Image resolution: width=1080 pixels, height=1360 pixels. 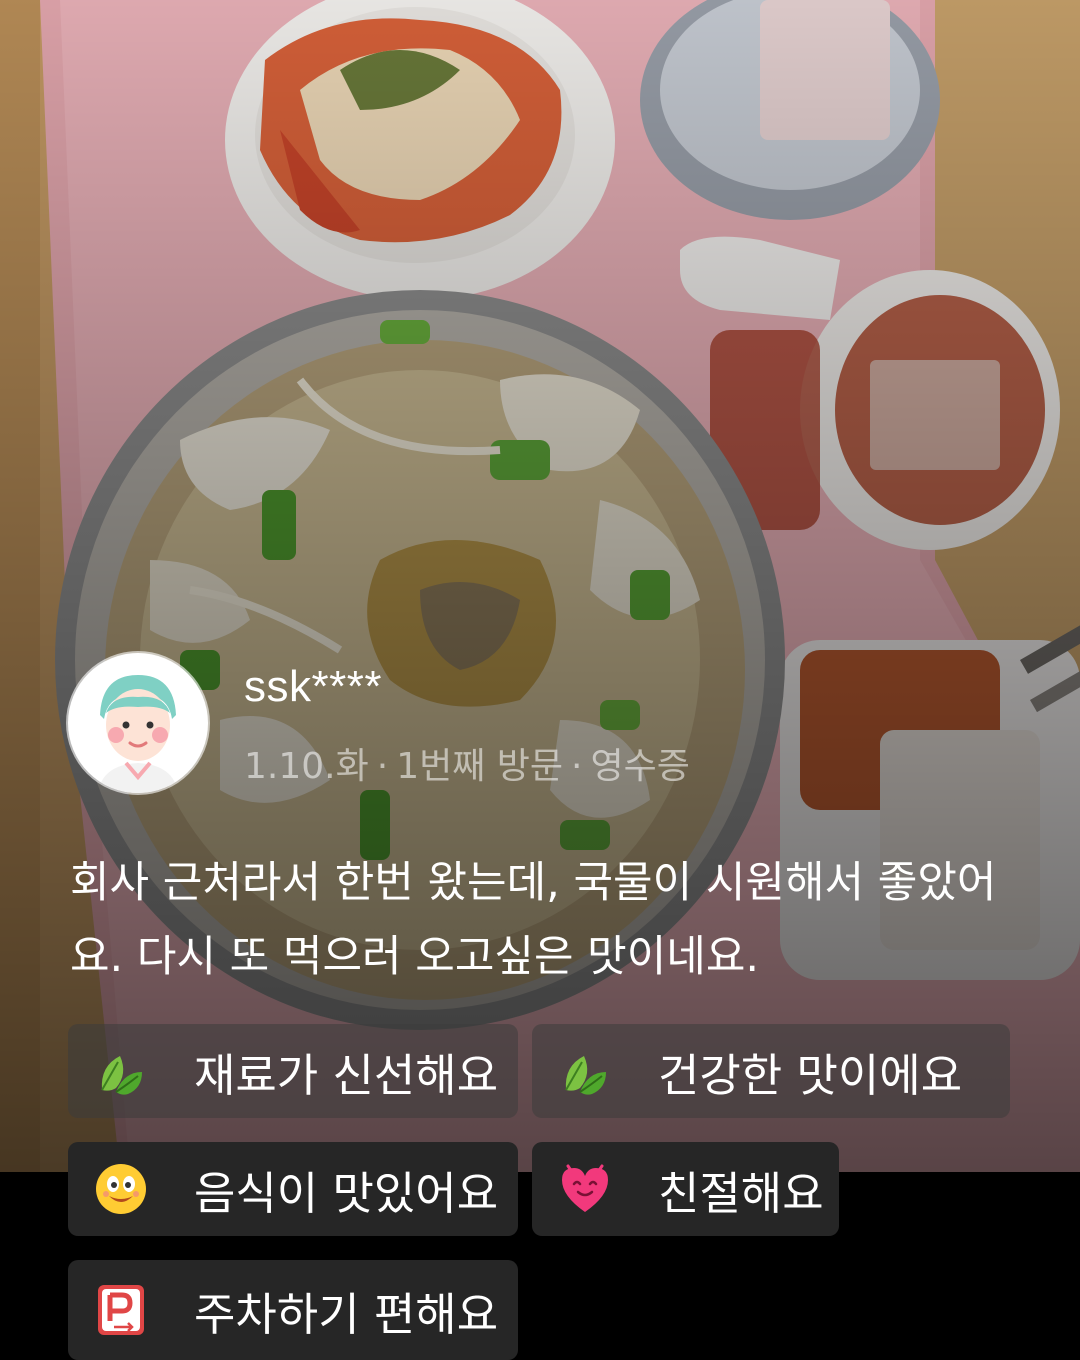 What do you see at coordinates (346, 1314) in the screenshot?
I see `tag-label: 주차하기 편해요` at bounding box center [346, 1314].